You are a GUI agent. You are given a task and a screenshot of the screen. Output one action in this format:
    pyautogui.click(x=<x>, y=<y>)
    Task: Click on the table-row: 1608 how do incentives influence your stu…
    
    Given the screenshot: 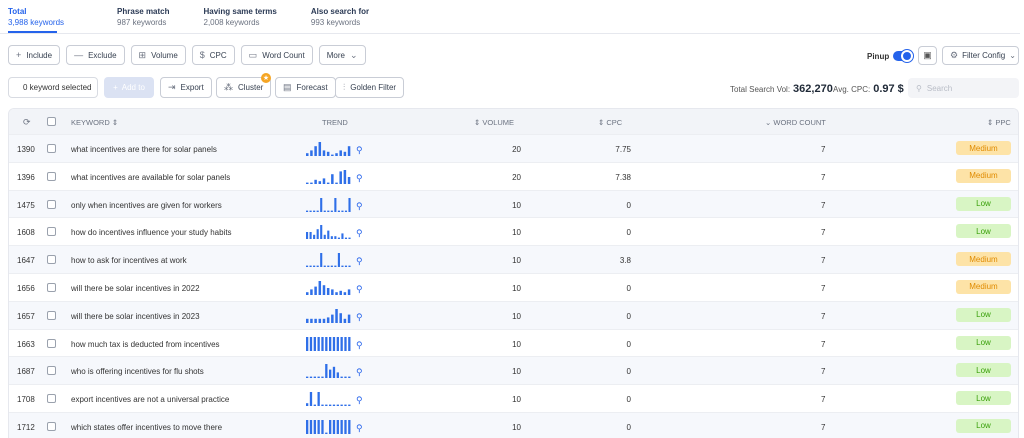 What is the action you would take?
    pyautogui.click(x=513, y=231)
    